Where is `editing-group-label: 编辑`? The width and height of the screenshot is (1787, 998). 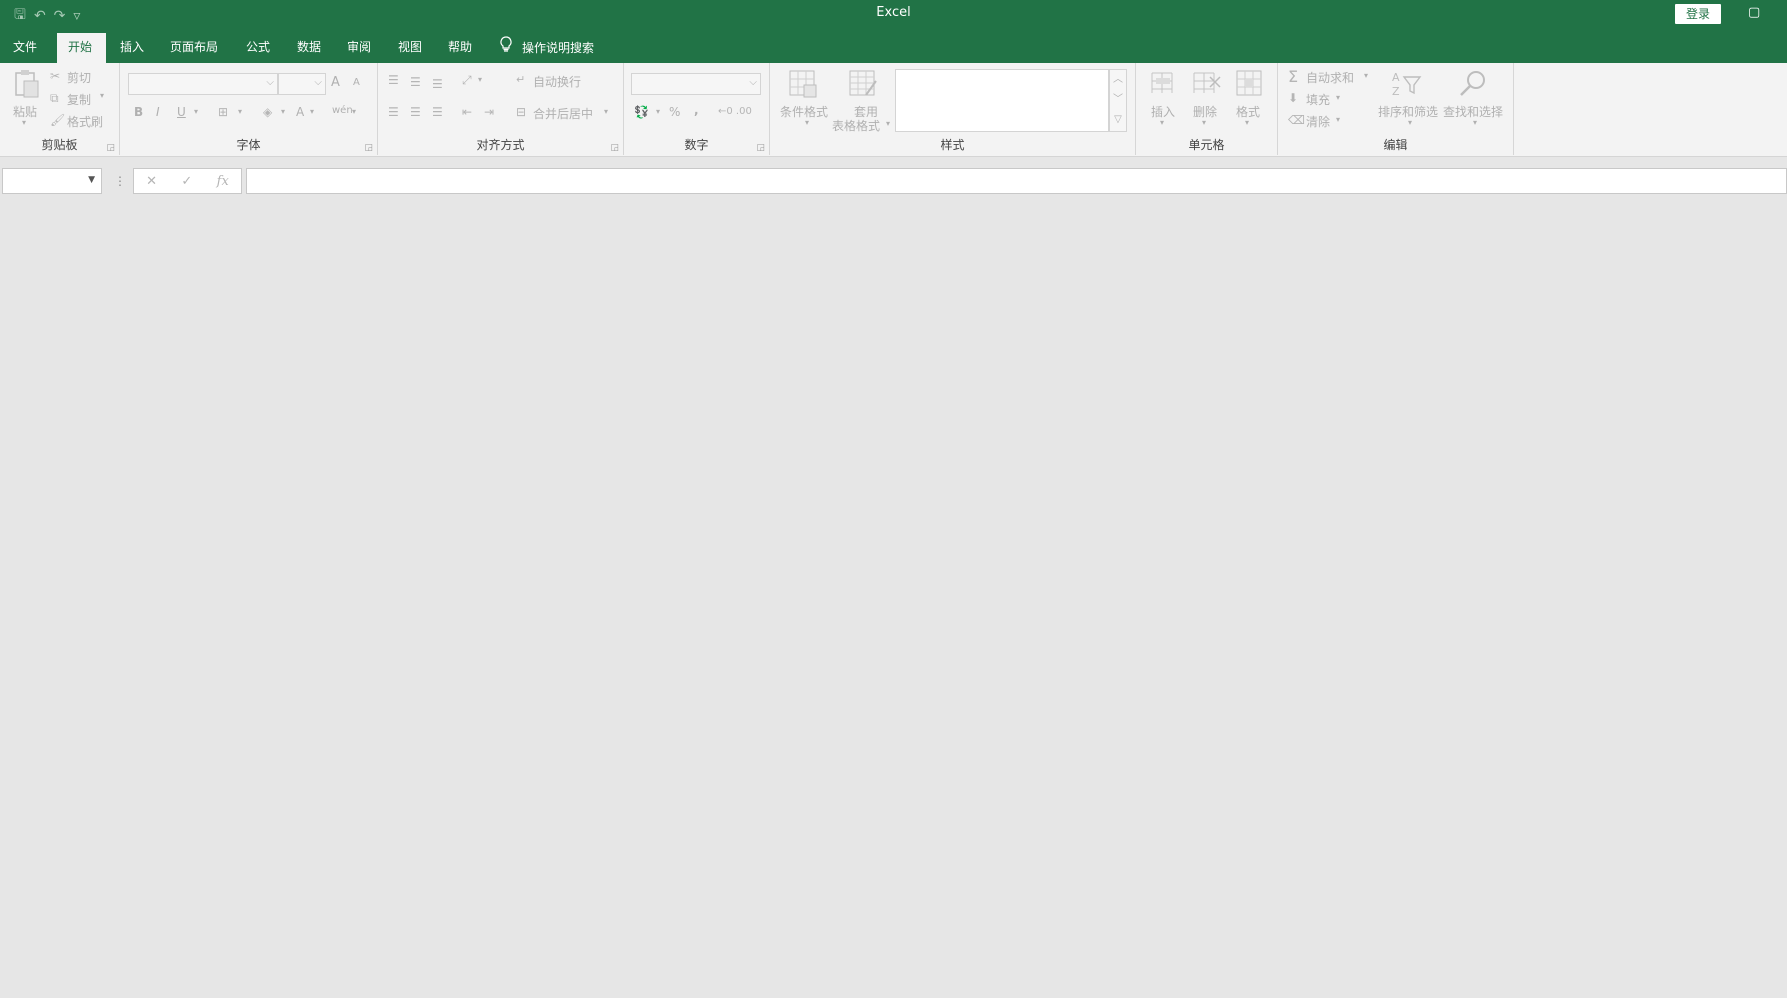 editing-group-label: 编辑 is located at coordinates (1395, 145).